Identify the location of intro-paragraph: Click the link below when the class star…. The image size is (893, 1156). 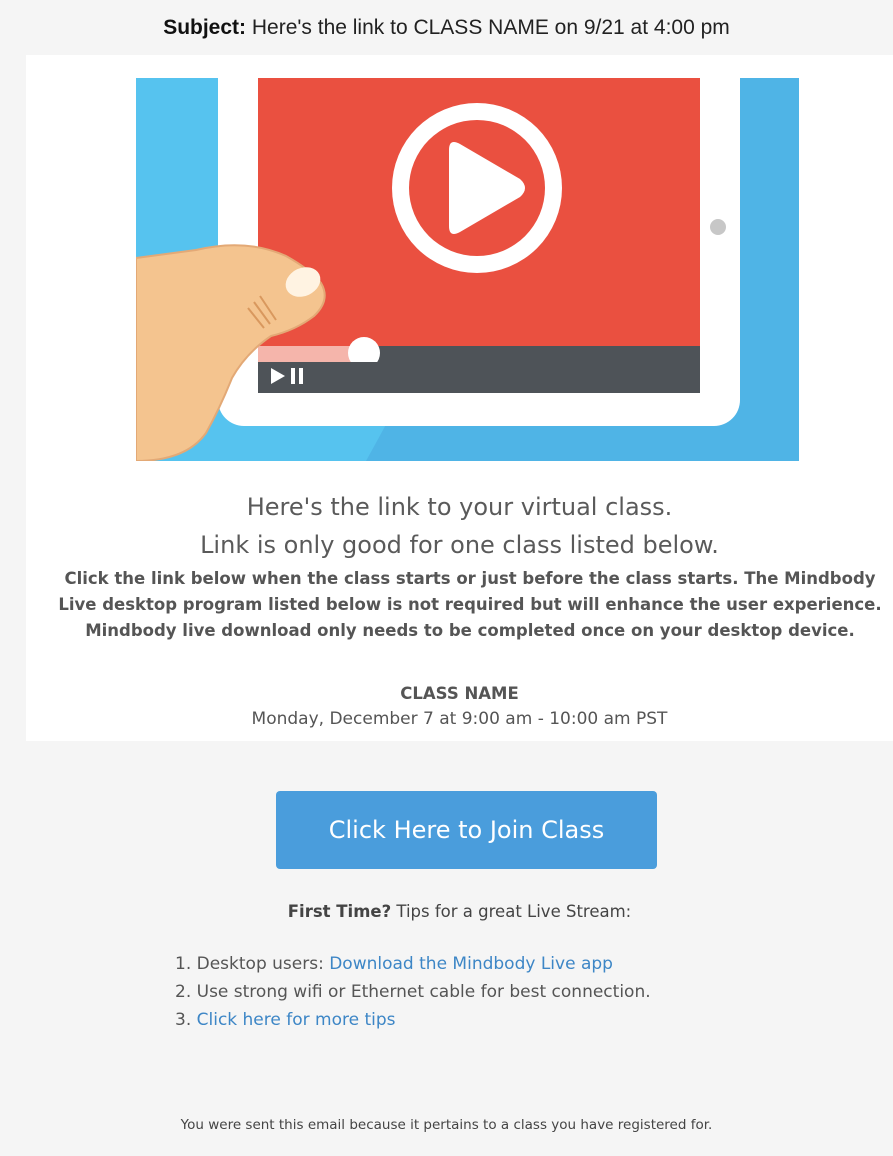
(470, 604).